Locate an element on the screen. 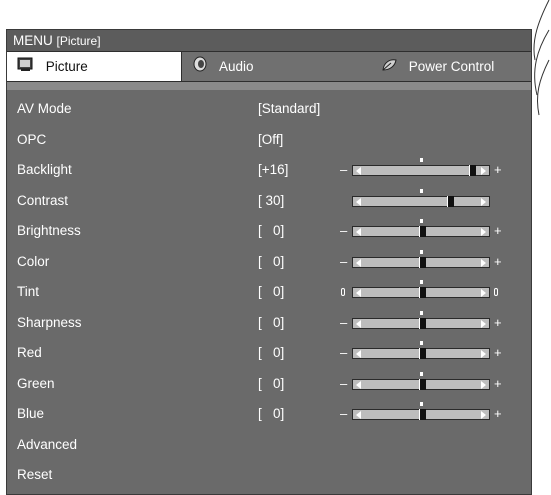  setting-label: Blue is located at coordinates (31, 413).